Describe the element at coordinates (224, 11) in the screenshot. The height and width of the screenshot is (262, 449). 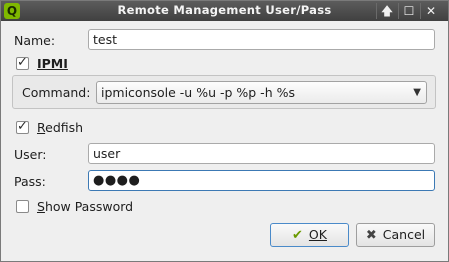
I see `title-bar: Q Remote Management User/Pass 🡅 ☐ ✕` at that location.